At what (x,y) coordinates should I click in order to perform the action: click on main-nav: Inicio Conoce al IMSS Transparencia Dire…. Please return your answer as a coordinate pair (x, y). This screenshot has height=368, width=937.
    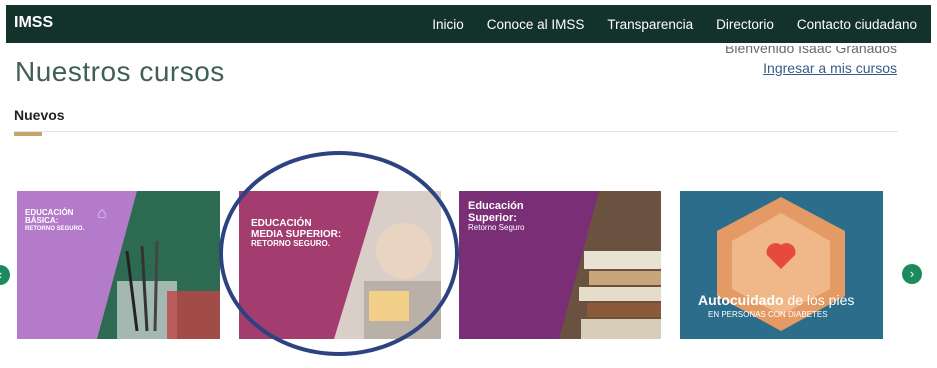
    Looking at the image, I should click on (674, 24).